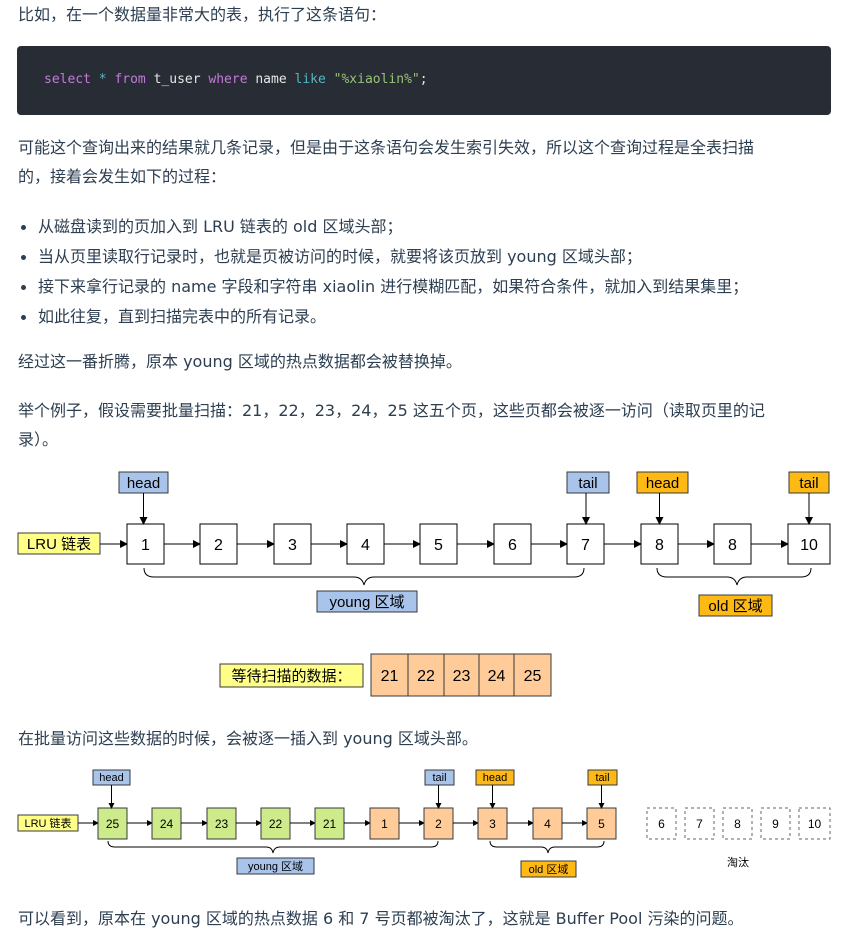 The image size is (850, 935). What do you see at coordinates (271, 79) in the screenshot?
I see `code-column-name: name` at bounding box center [271, 79].